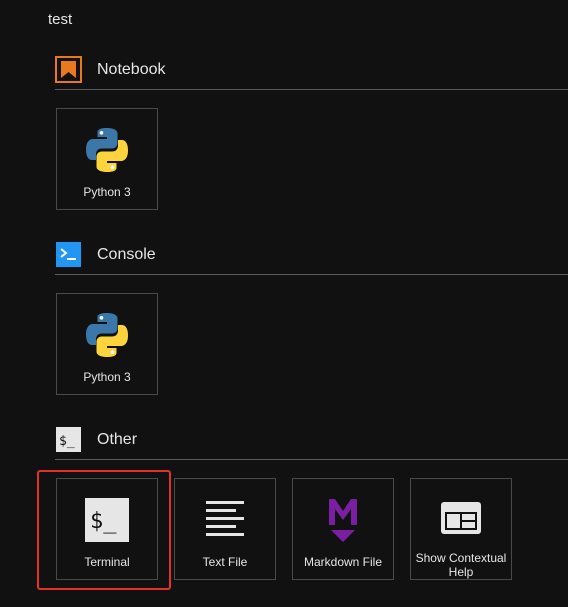 The image size is (568, 607). I want to click on contextual-help-icon, so click(461, 518).